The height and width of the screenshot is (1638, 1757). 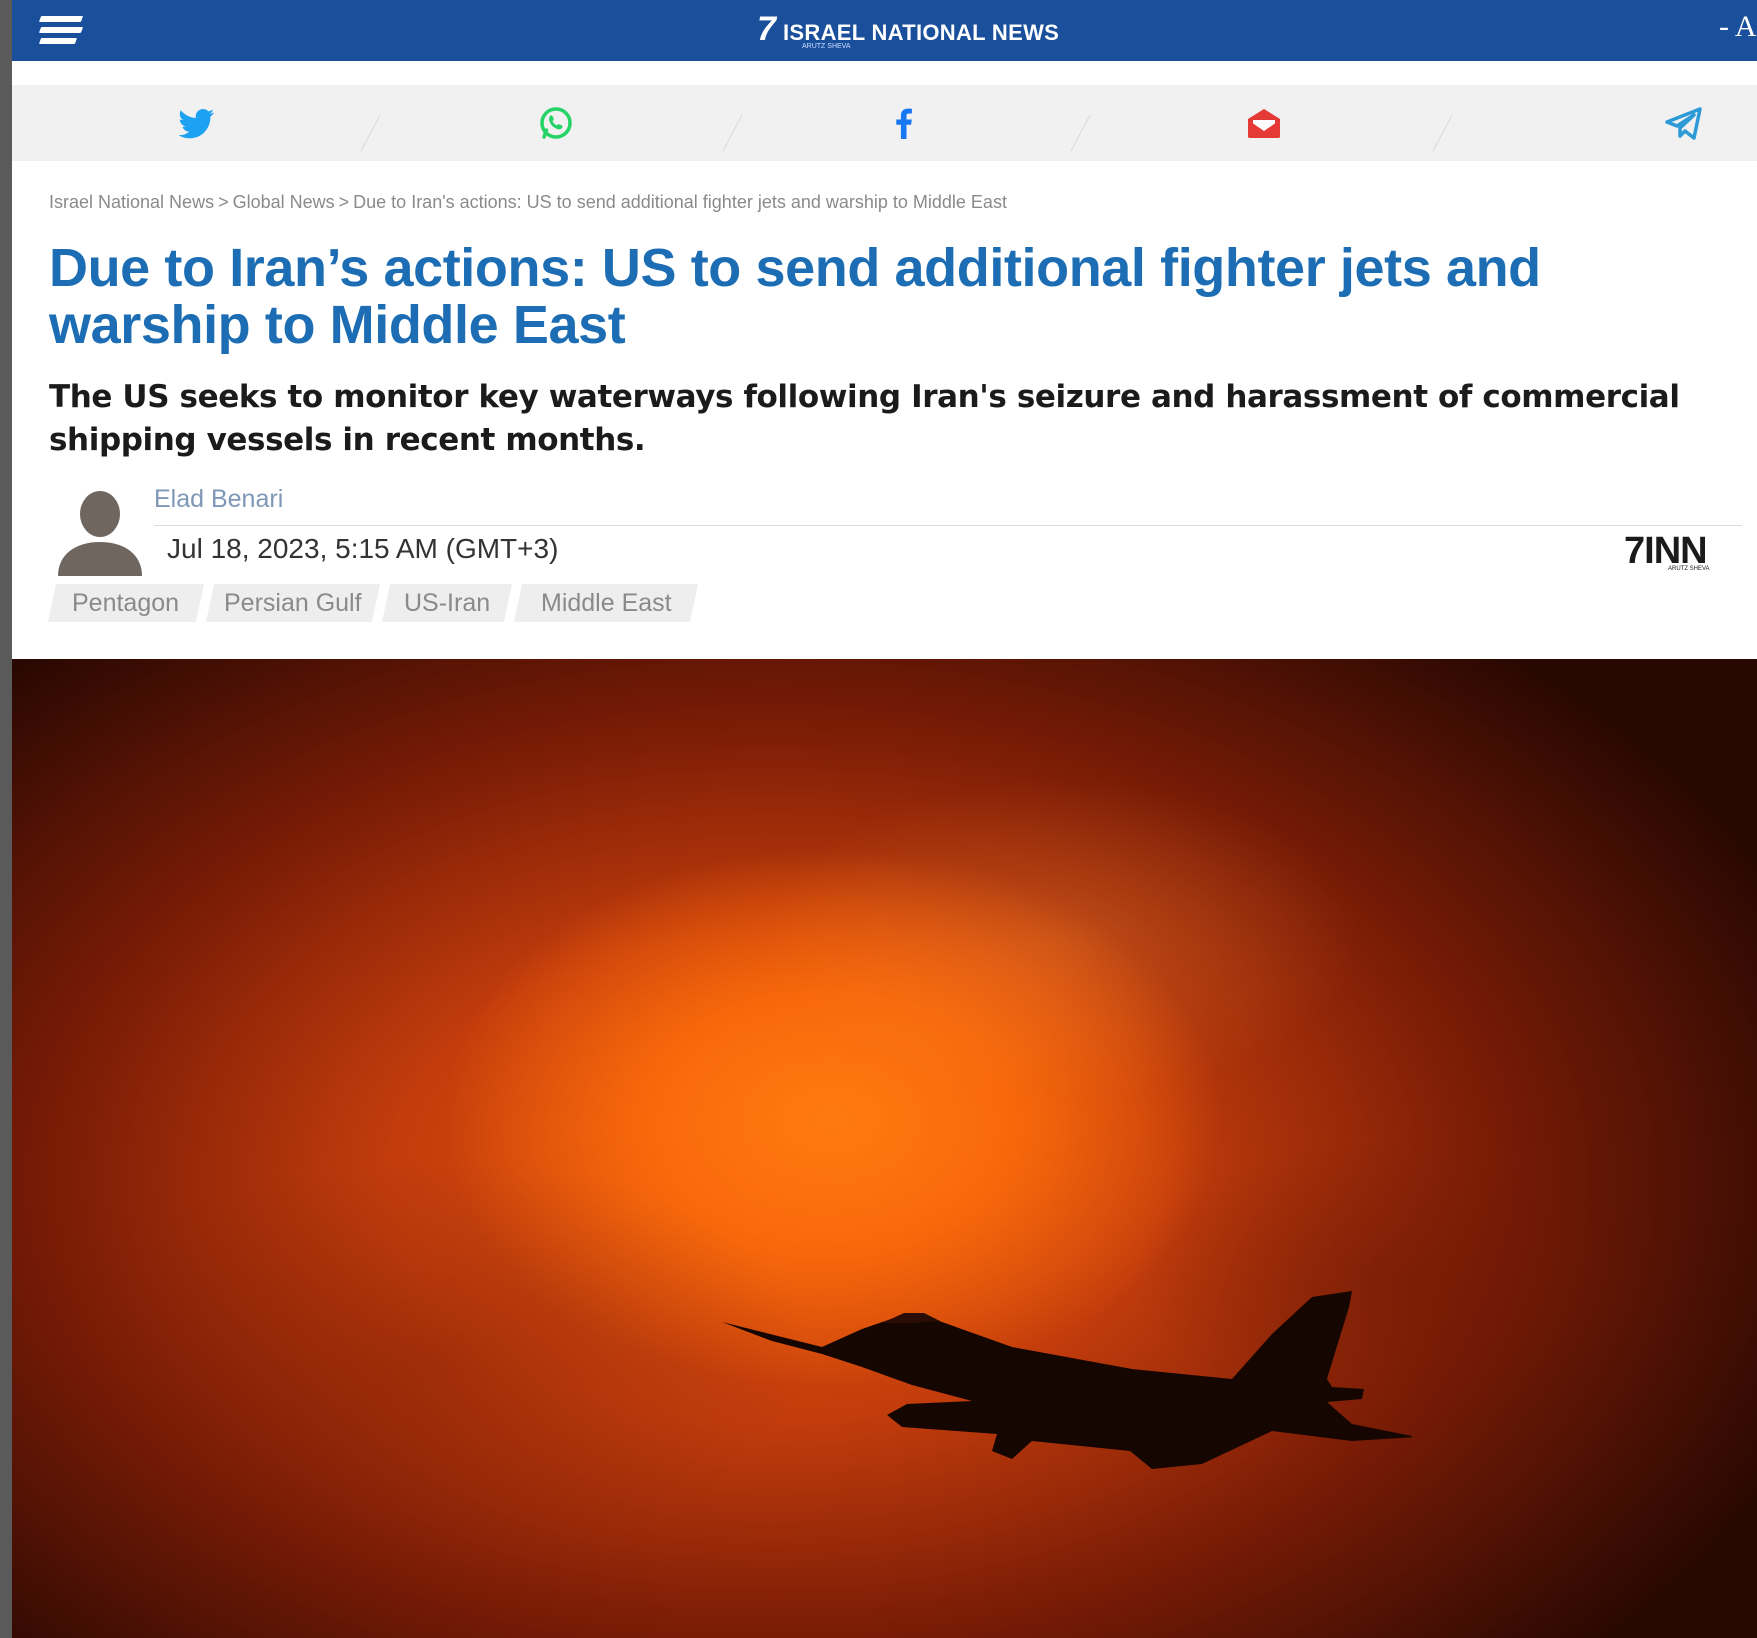 I want to click on breadcrumb-item-home: Israel National News, so click(x=131, y=202).